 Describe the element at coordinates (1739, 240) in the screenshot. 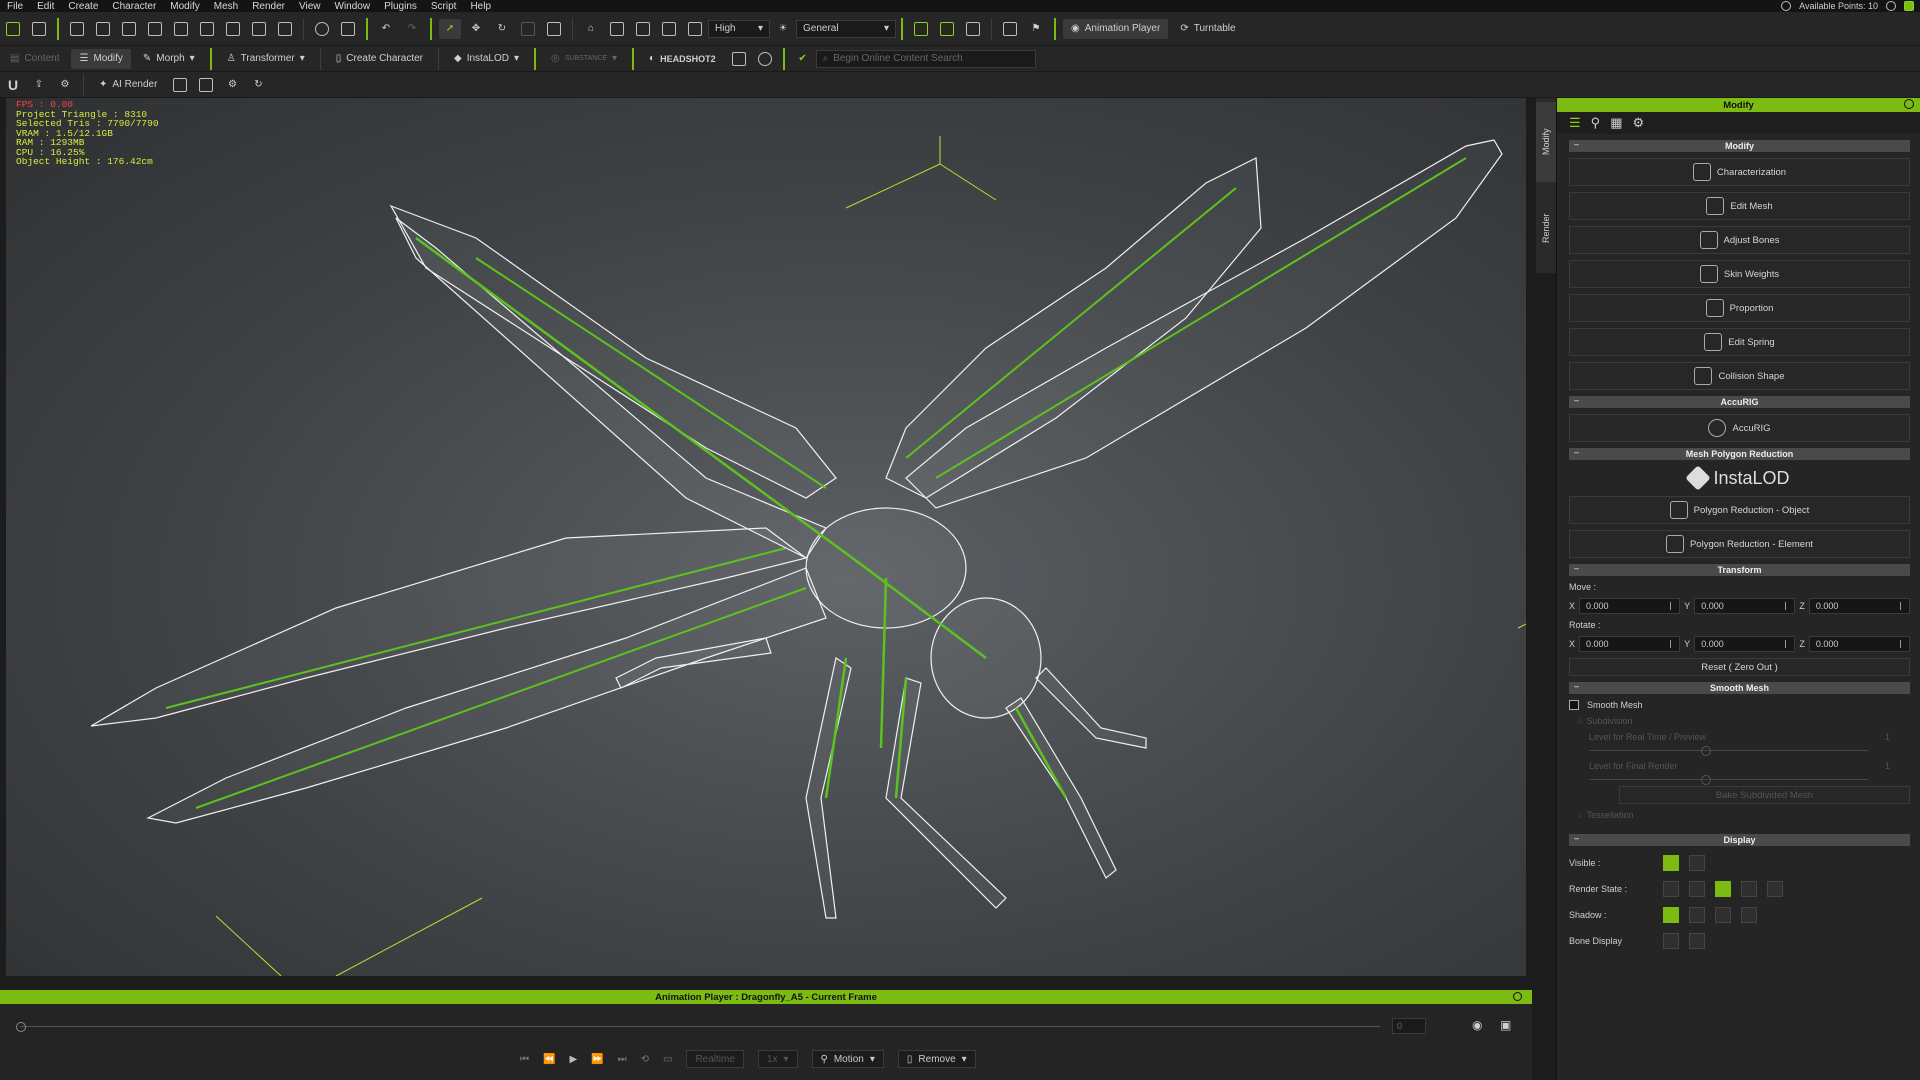

I see `adjust-bones-button: Adjust Bones` at that location.